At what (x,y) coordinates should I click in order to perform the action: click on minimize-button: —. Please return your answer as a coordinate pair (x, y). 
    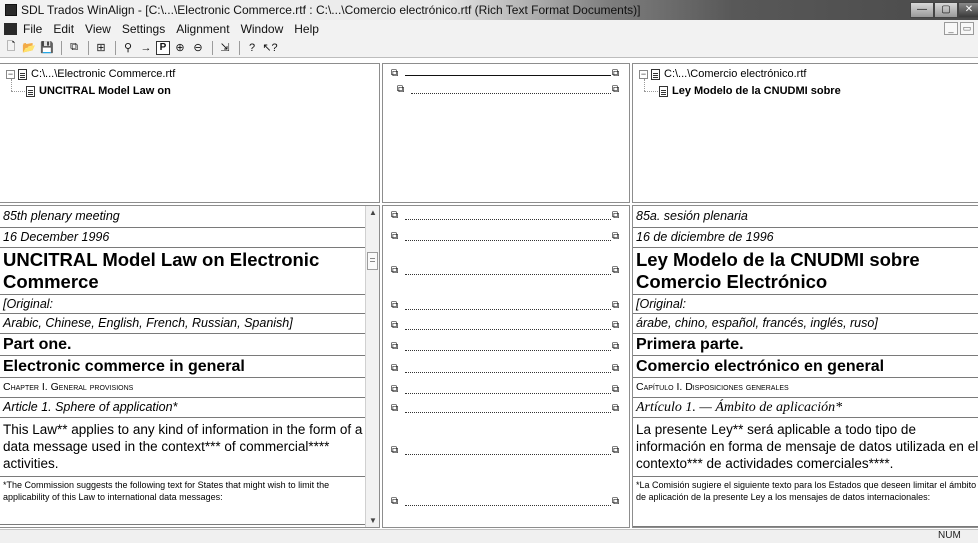
    Looking at the image, I should click on (922, 10).